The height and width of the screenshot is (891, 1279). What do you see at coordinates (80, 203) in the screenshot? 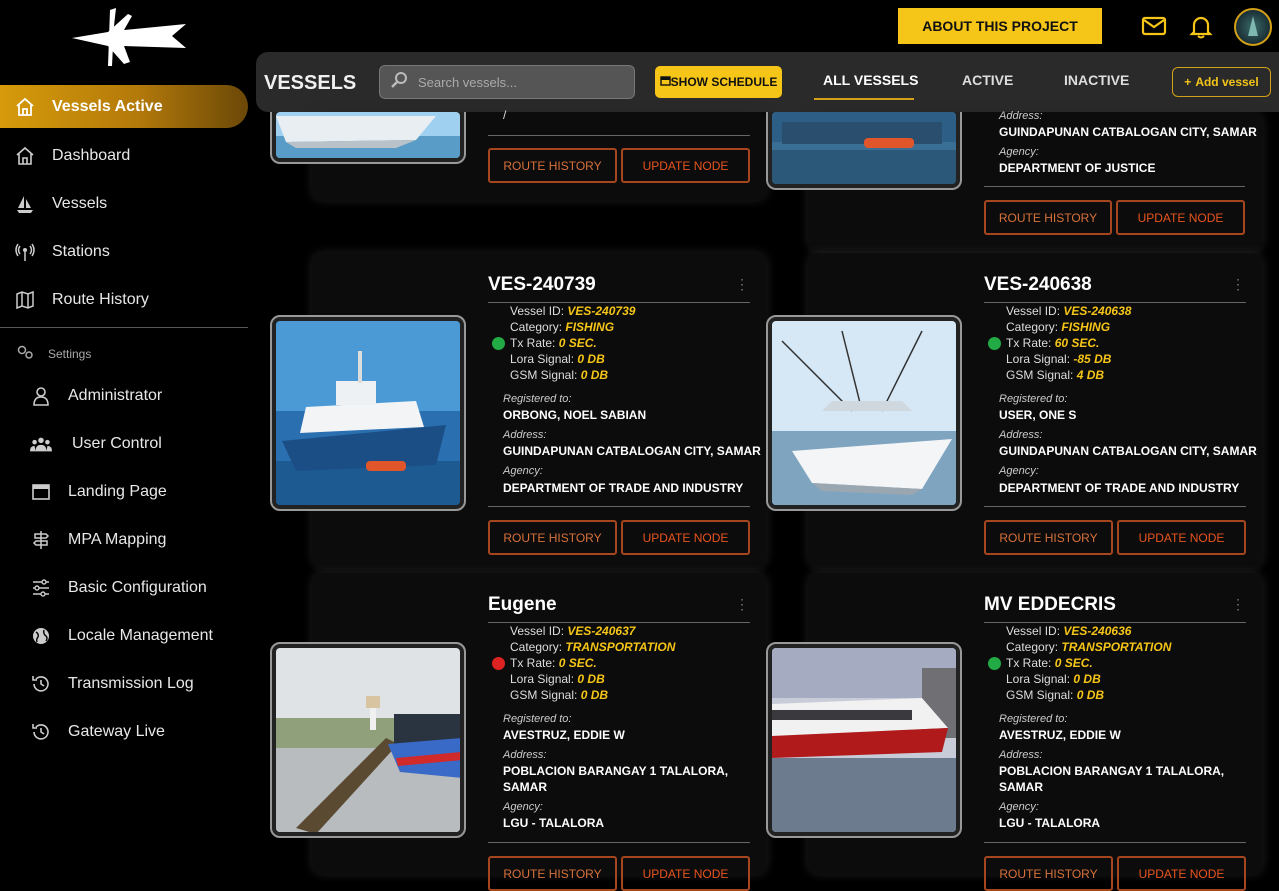
I see `sidebar-item-label: Vessels` at bounding box center [80, 203].